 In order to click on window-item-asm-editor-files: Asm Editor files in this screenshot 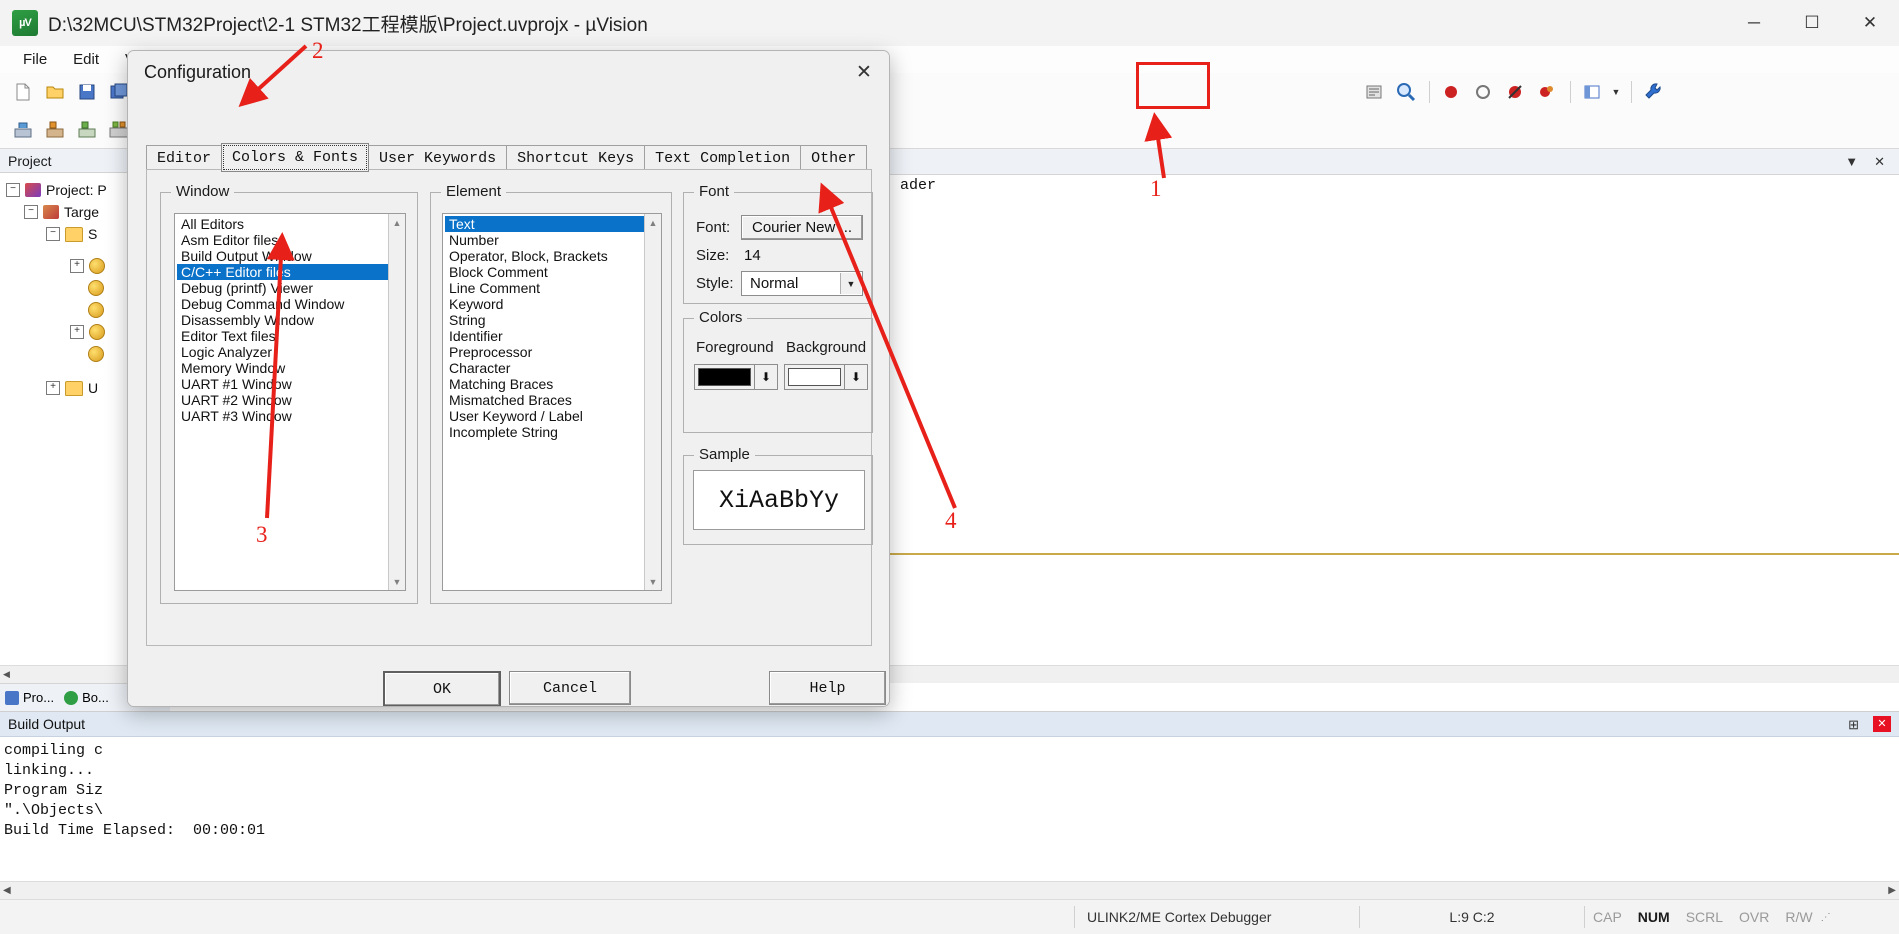, I will do `click(291, 240)`.